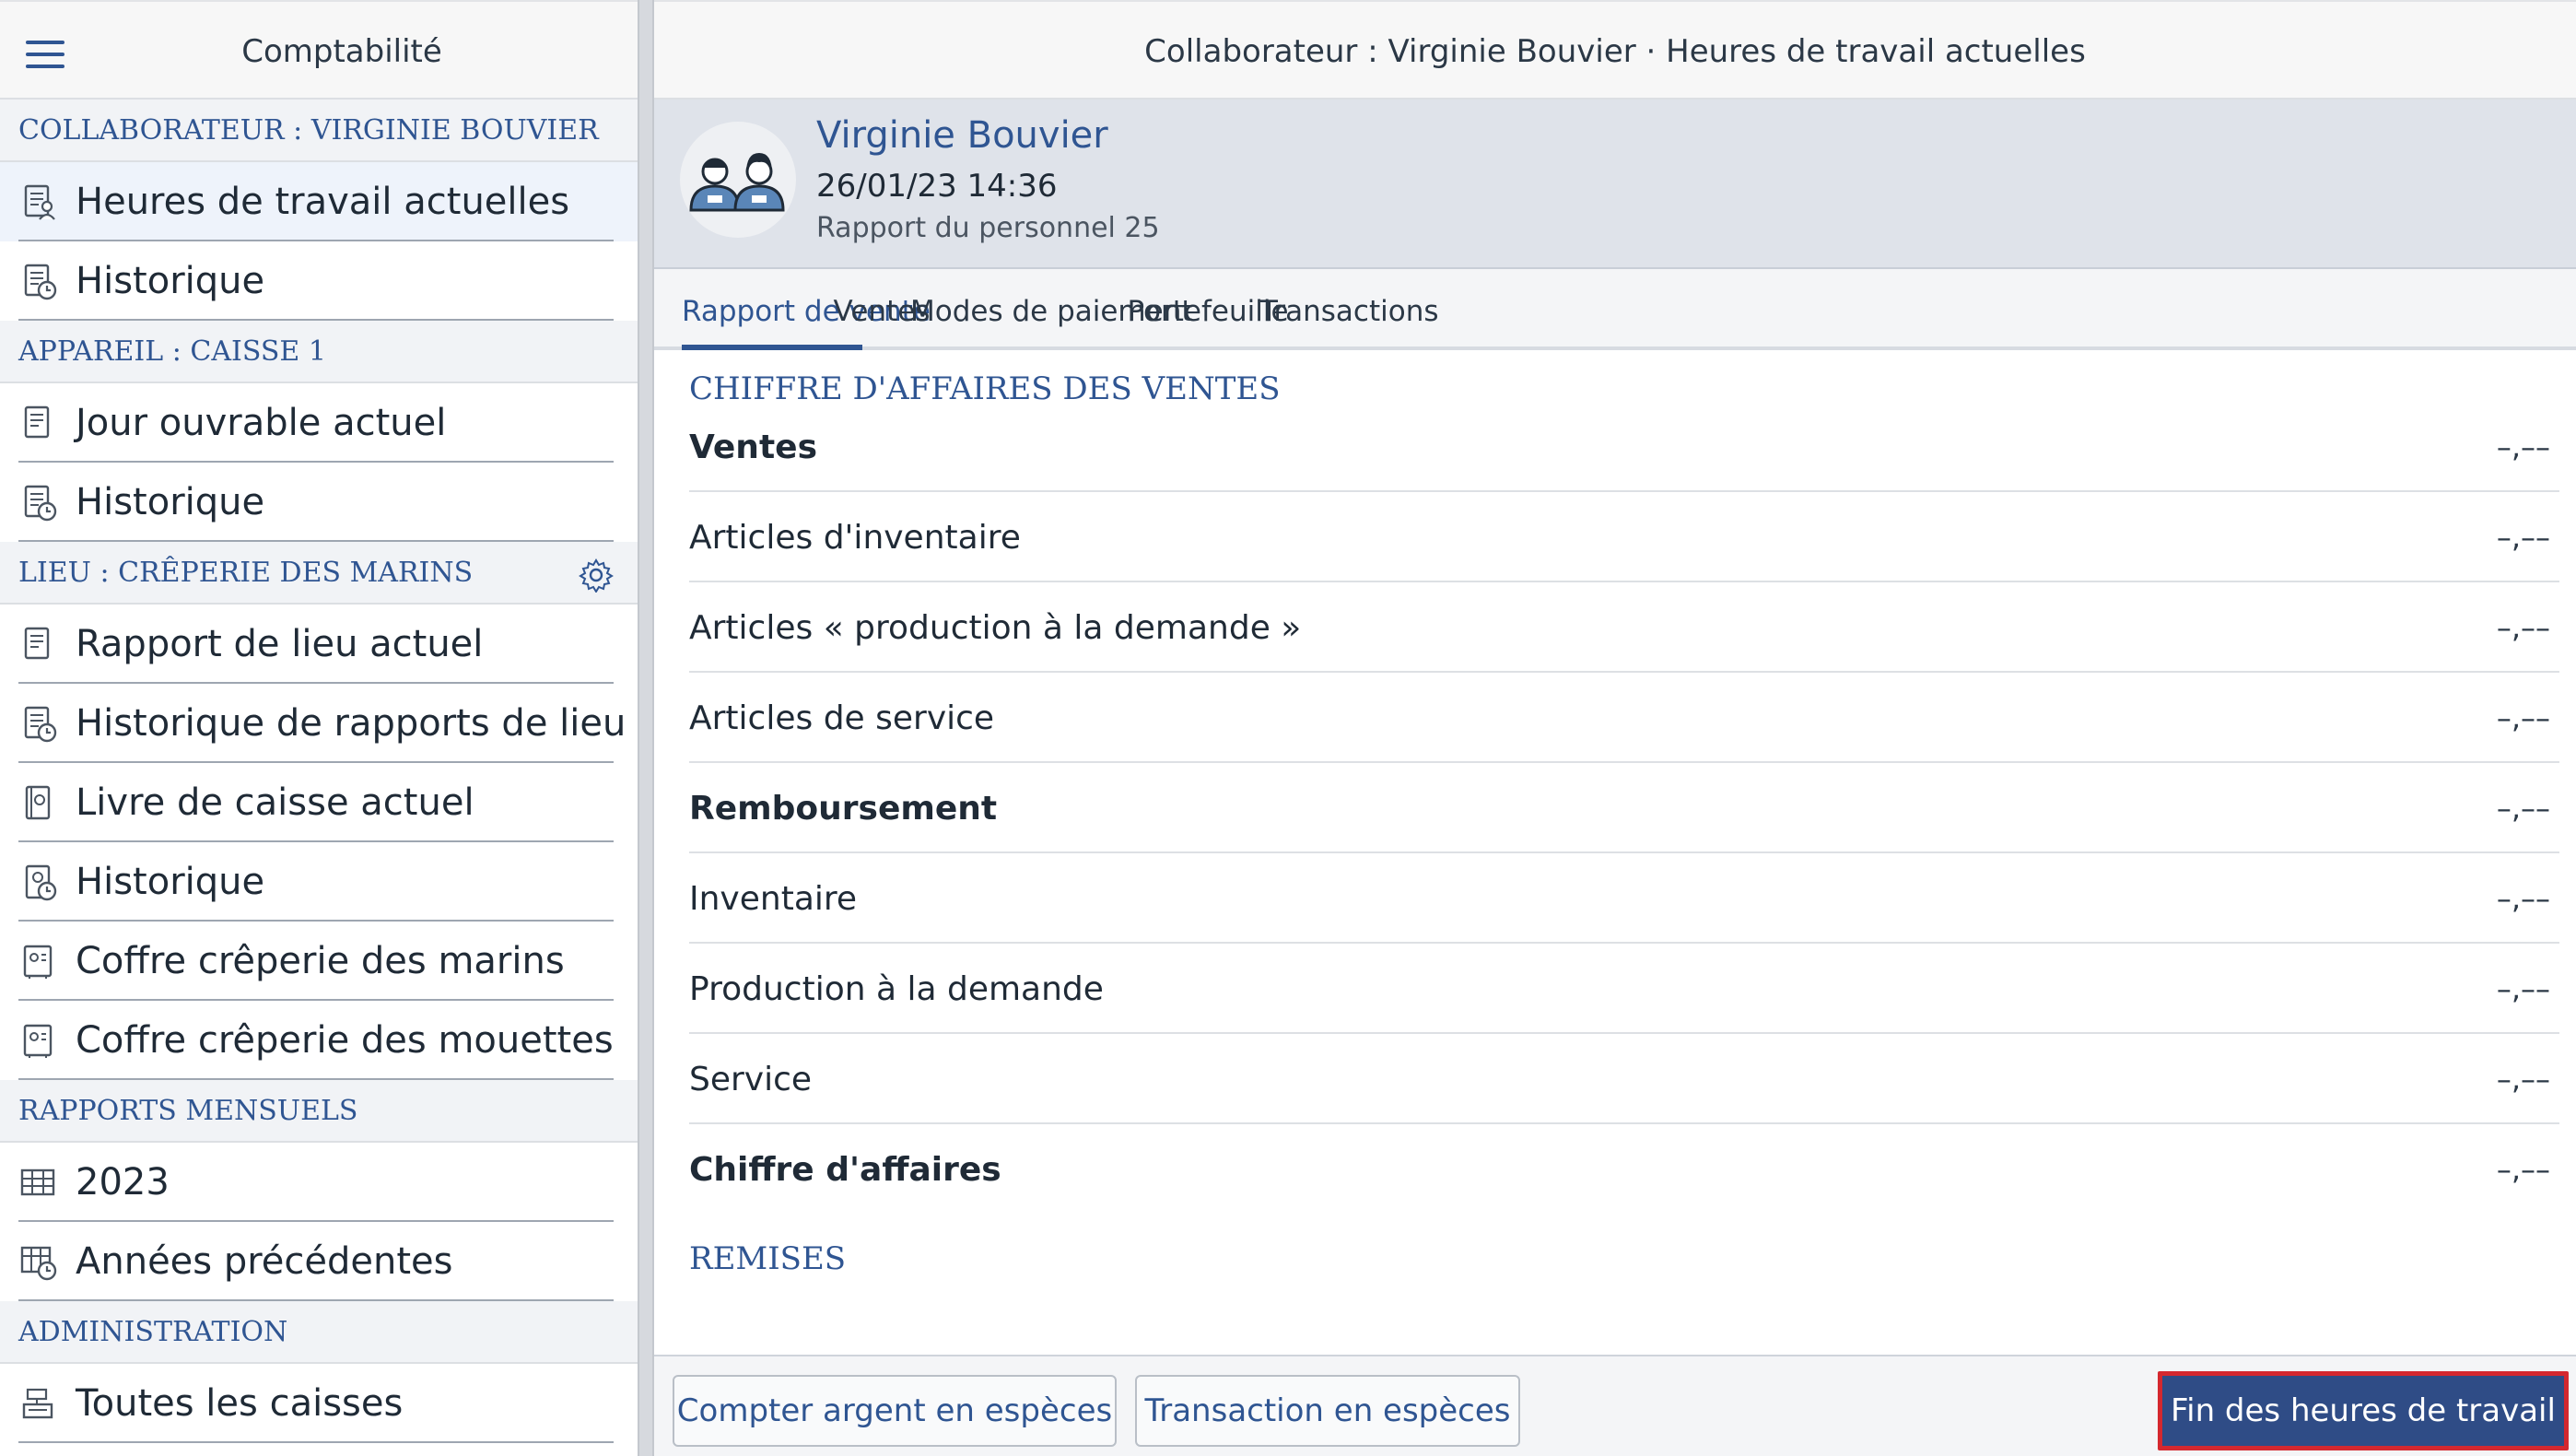 The height and width of the screenshot is (1456, 2576). Describe the element at coordinates (45, 54) in the screenshot. I see `menu-icon` at that location.